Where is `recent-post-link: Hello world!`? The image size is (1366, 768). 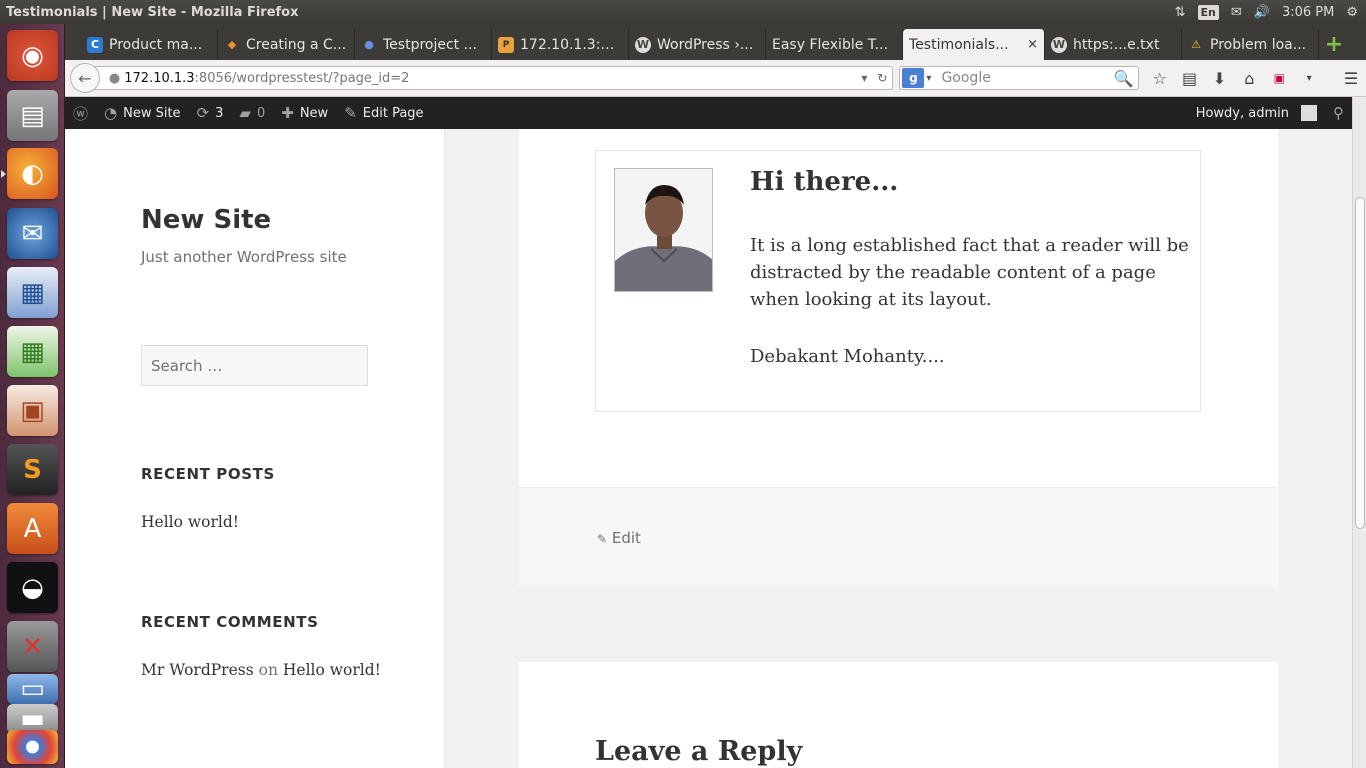 recent-post-link: Hello world! is located at coordinates (261, 522).